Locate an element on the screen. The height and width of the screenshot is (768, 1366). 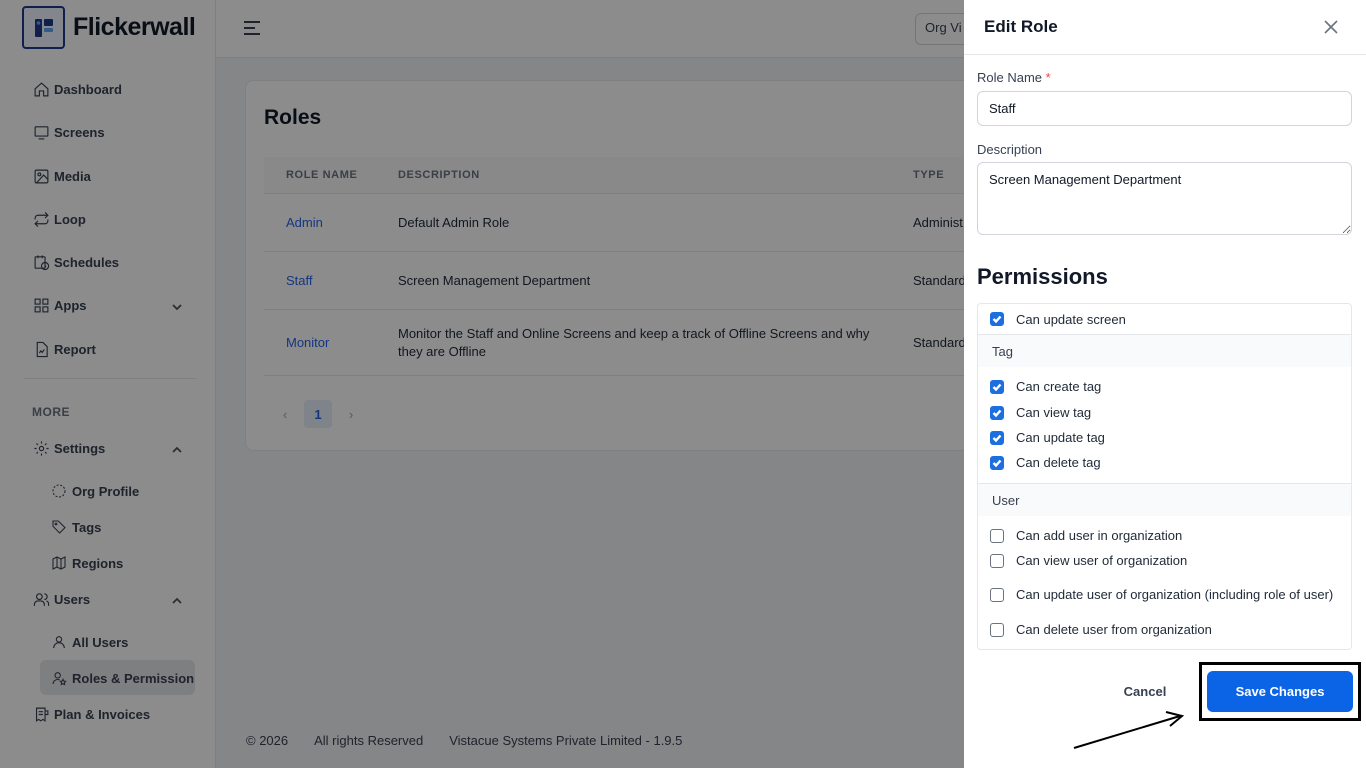
permission-label: Can view tag is located at coordinates (1054, 412).